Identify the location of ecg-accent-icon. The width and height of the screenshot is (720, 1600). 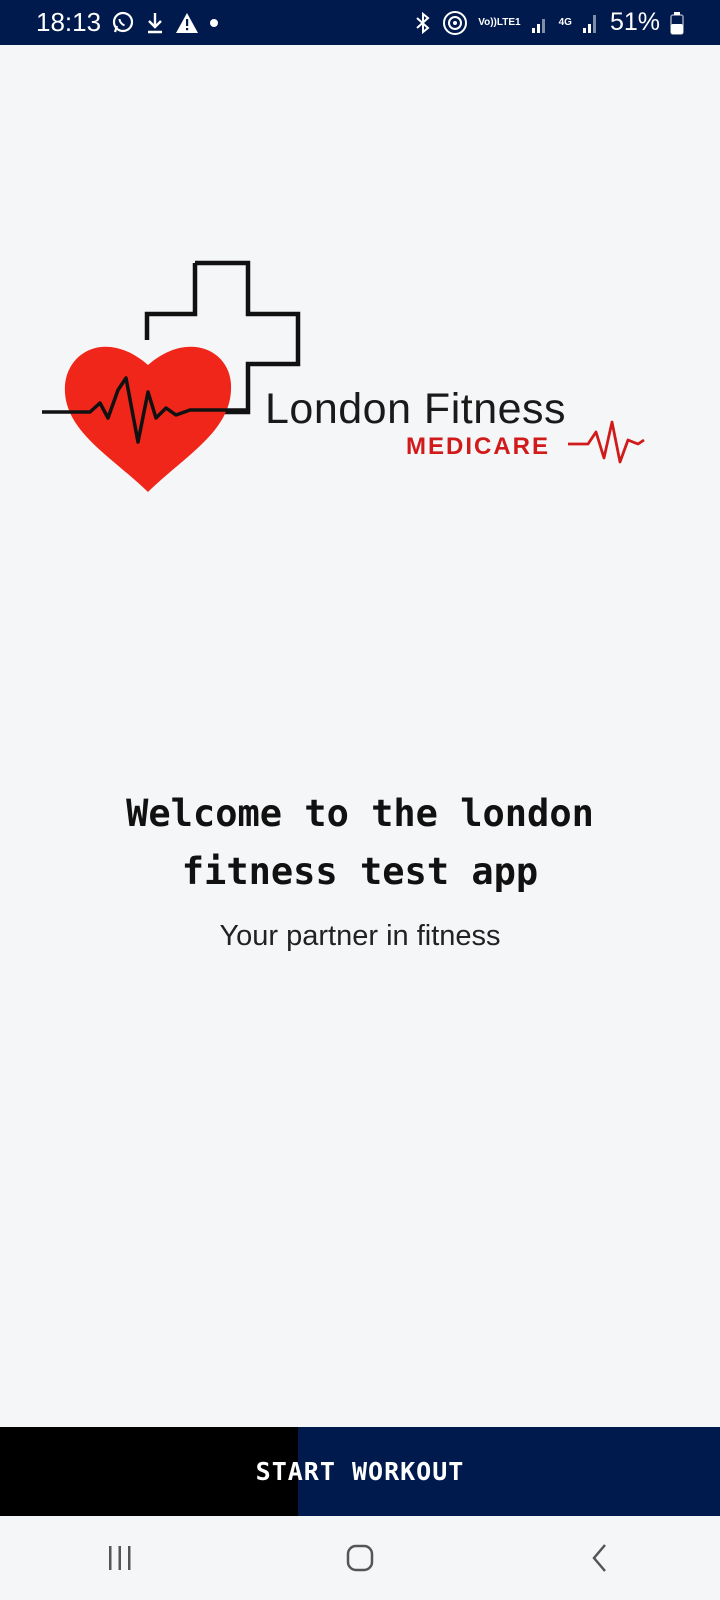
(606, 442).